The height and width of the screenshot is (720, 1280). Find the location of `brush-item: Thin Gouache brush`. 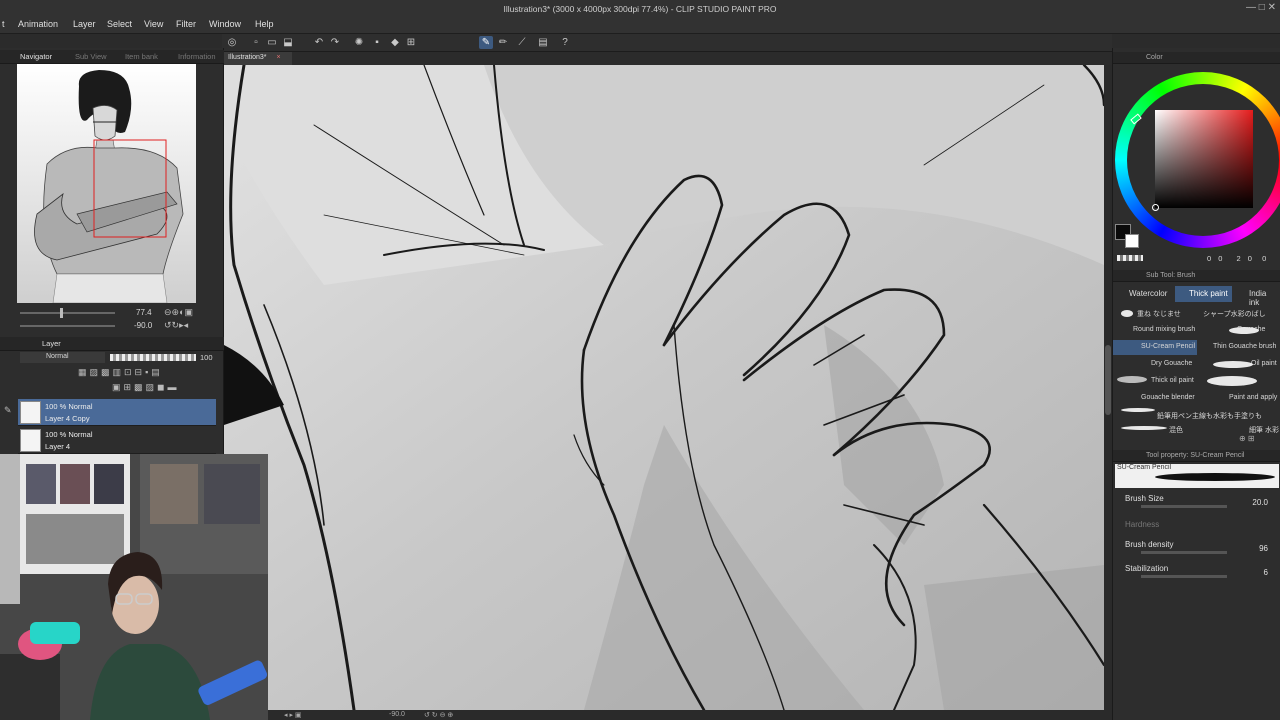

brush-item: Thin Gouache brush is located at coordinates (1239, 347).